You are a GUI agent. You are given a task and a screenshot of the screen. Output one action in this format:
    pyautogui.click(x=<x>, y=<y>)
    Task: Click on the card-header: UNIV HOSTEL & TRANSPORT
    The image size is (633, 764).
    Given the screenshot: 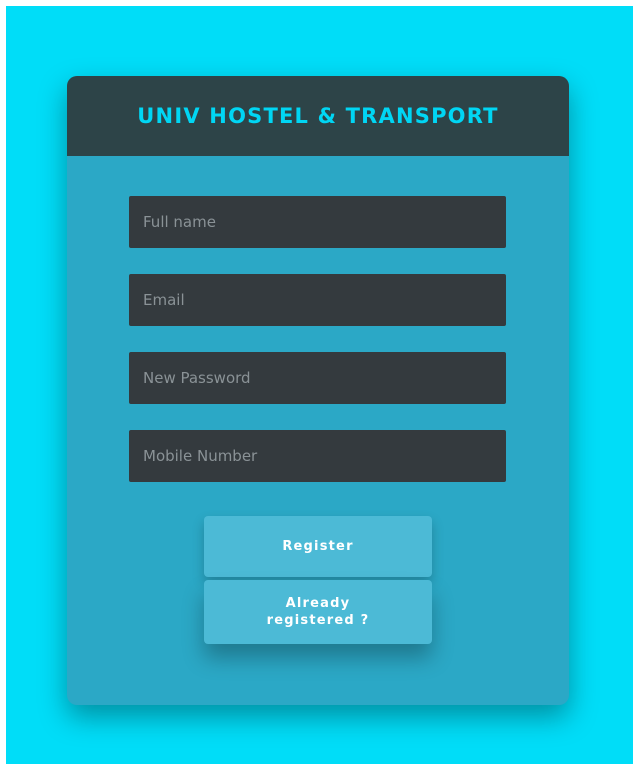 What is the action you would take?
    pyautogui.click(x=318, y=116)
    